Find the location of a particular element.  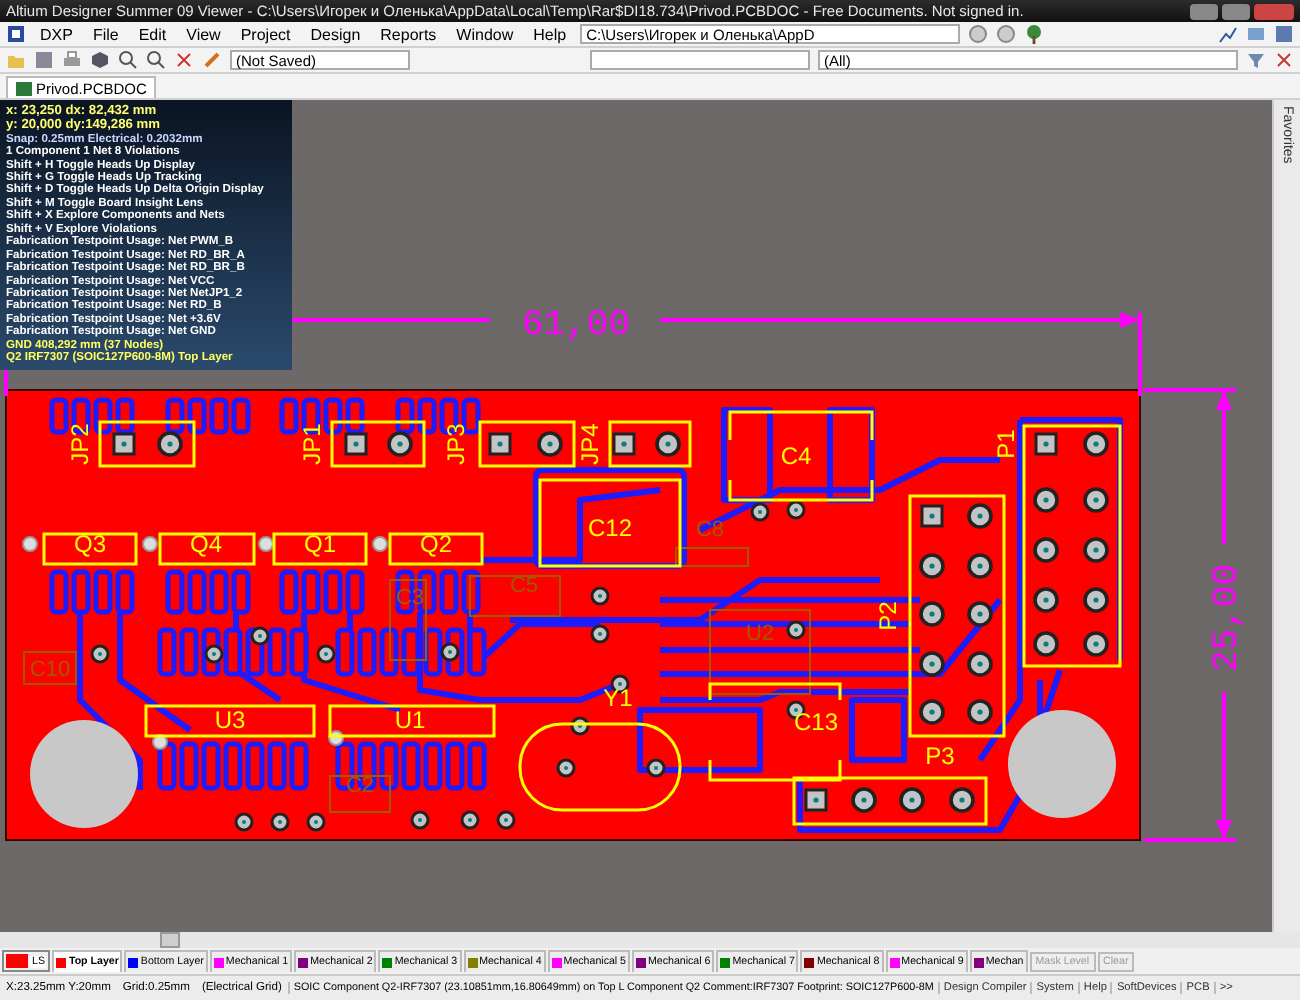

dimension-label: 25,00 is located at coordinates (1228, 618).